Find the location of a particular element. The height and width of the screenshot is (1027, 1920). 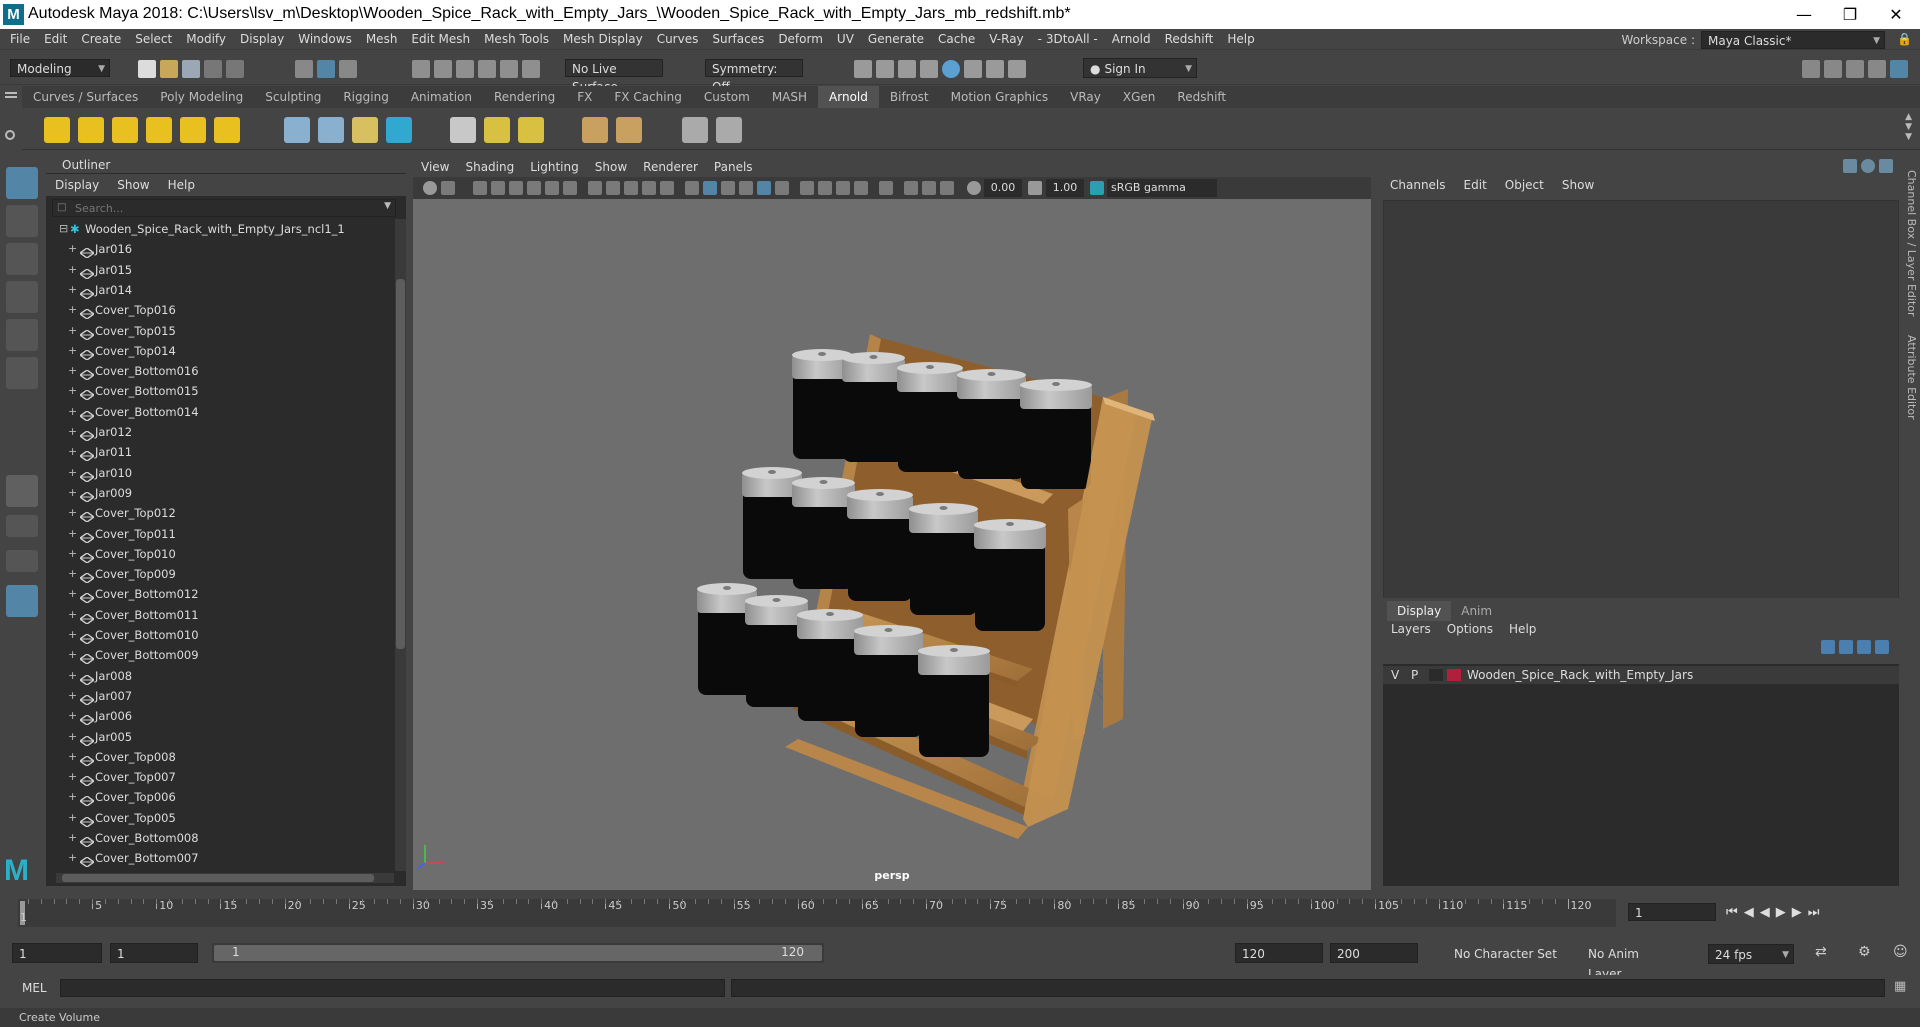

lights-icon is located at coordinates (764, 188).